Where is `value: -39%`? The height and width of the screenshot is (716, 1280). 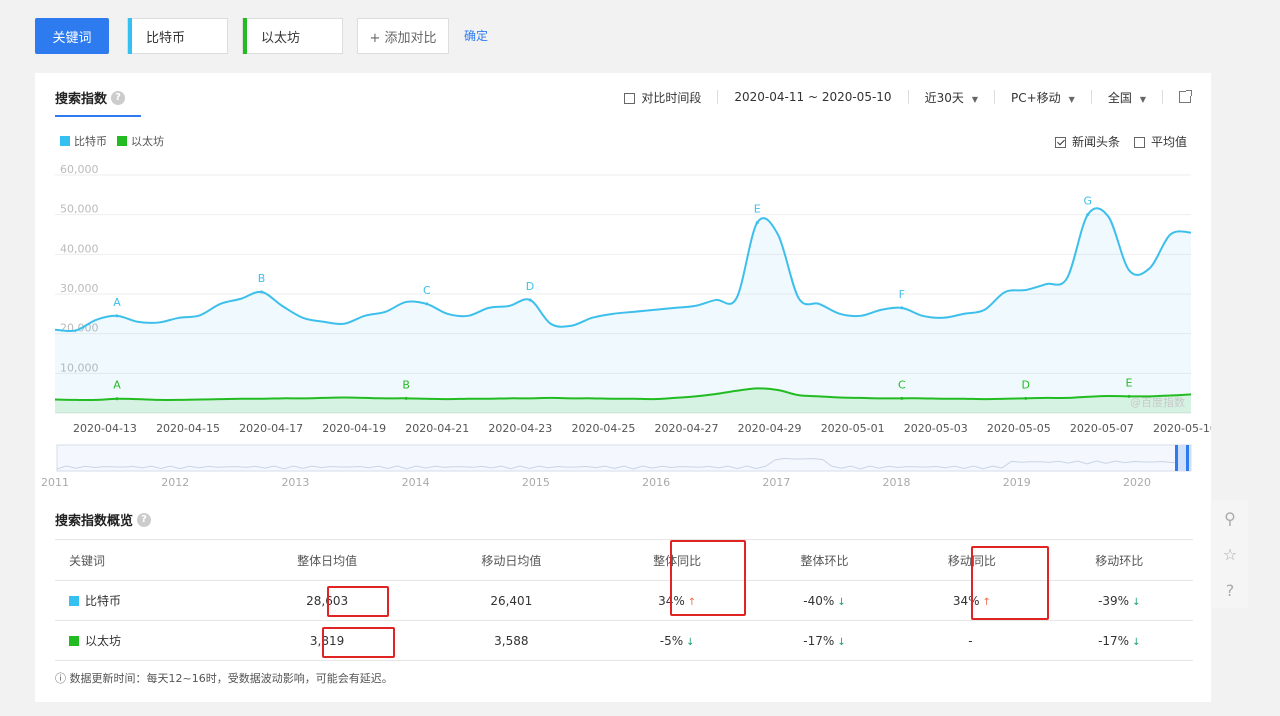 value: -39% is located at coordinates (1114, 600).